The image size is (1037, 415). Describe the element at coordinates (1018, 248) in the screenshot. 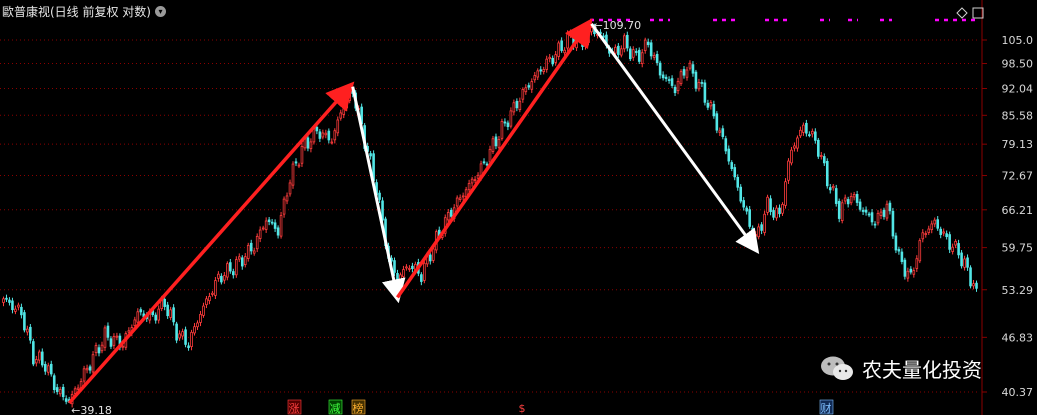

I see `y-tick-label: 59.75` at that location.